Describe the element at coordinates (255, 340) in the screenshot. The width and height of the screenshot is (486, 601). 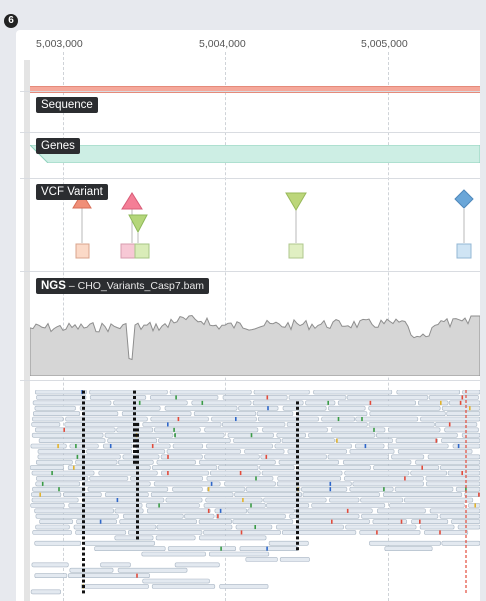
I see `coverage-plot` at that location.